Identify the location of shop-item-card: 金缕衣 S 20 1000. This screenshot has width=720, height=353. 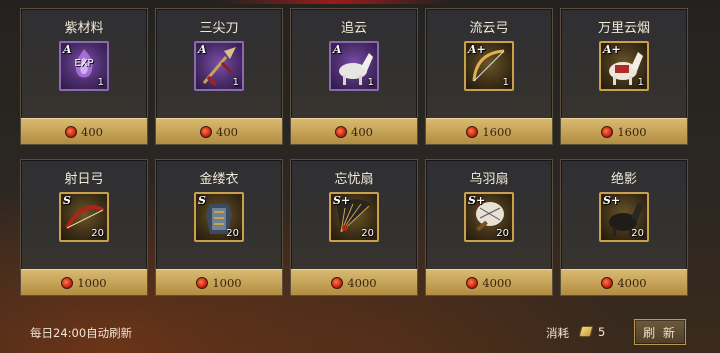
(219, 227).